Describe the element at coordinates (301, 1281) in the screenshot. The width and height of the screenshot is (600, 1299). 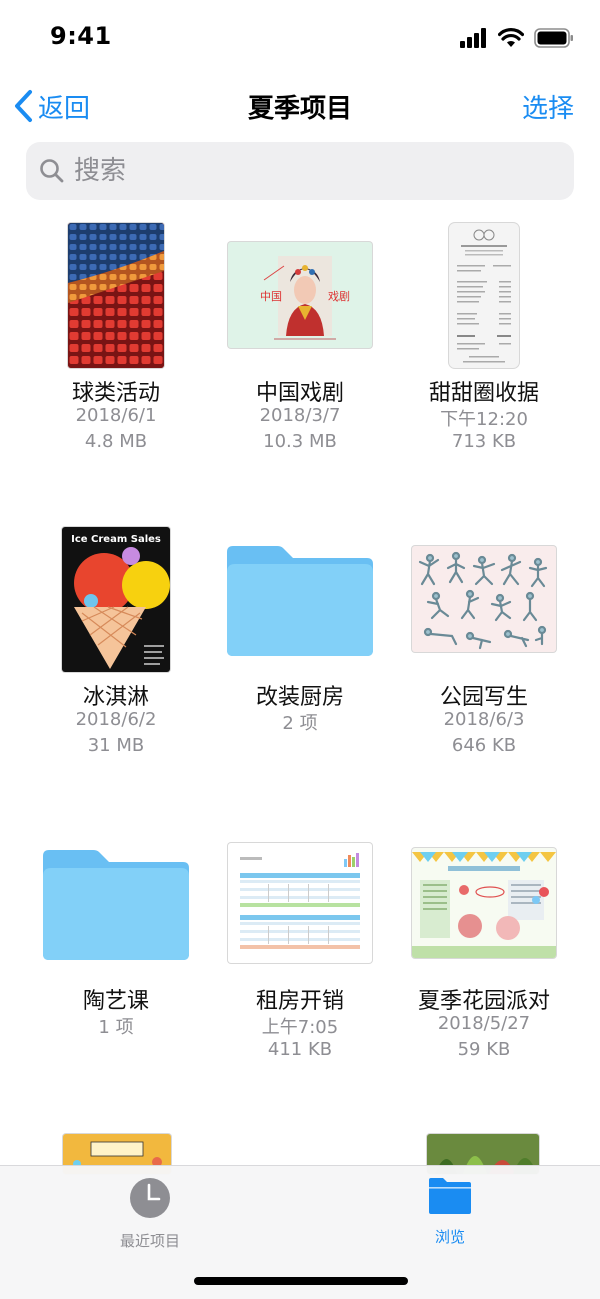
I see `home-indicator` at that location.